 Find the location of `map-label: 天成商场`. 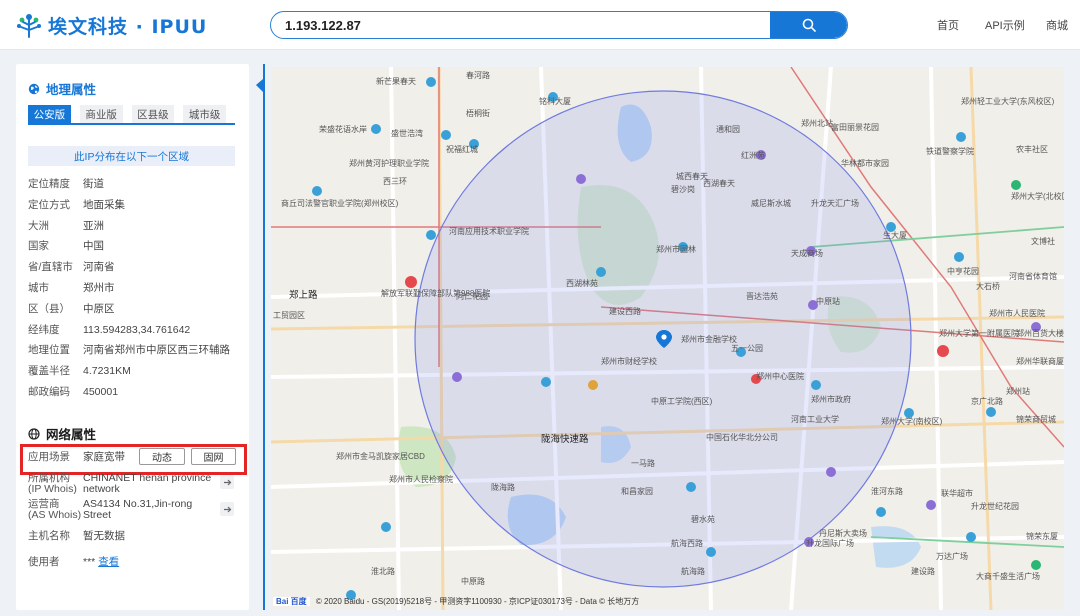

map-label: 天成商场 is located at coordinates (807, 253).